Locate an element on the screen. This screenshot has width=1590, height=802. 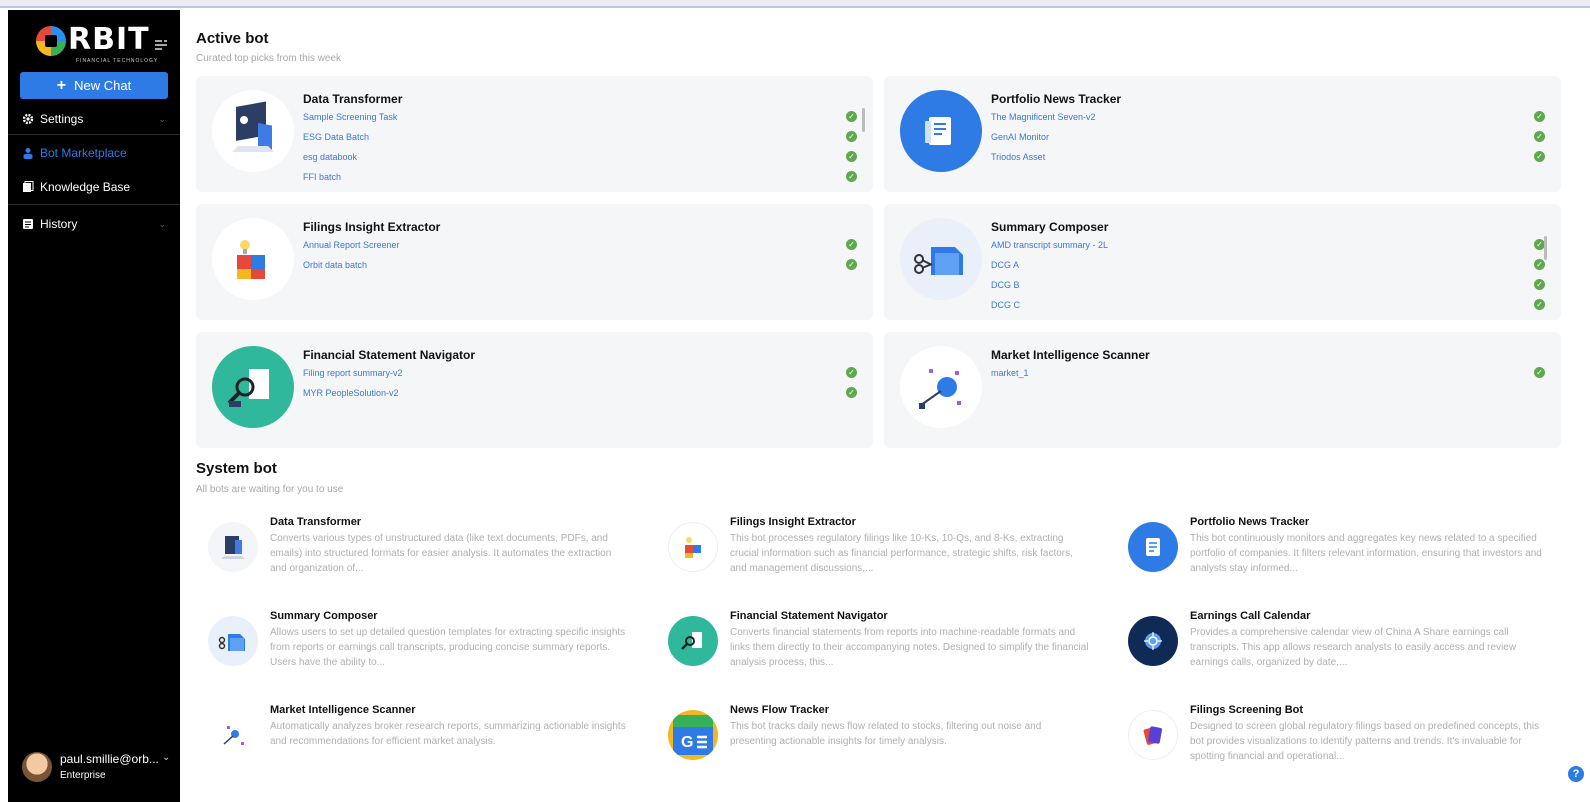
user-profile: paul.smillie@orb... Enterprise ⌄ is located at coordinates (99, 770).